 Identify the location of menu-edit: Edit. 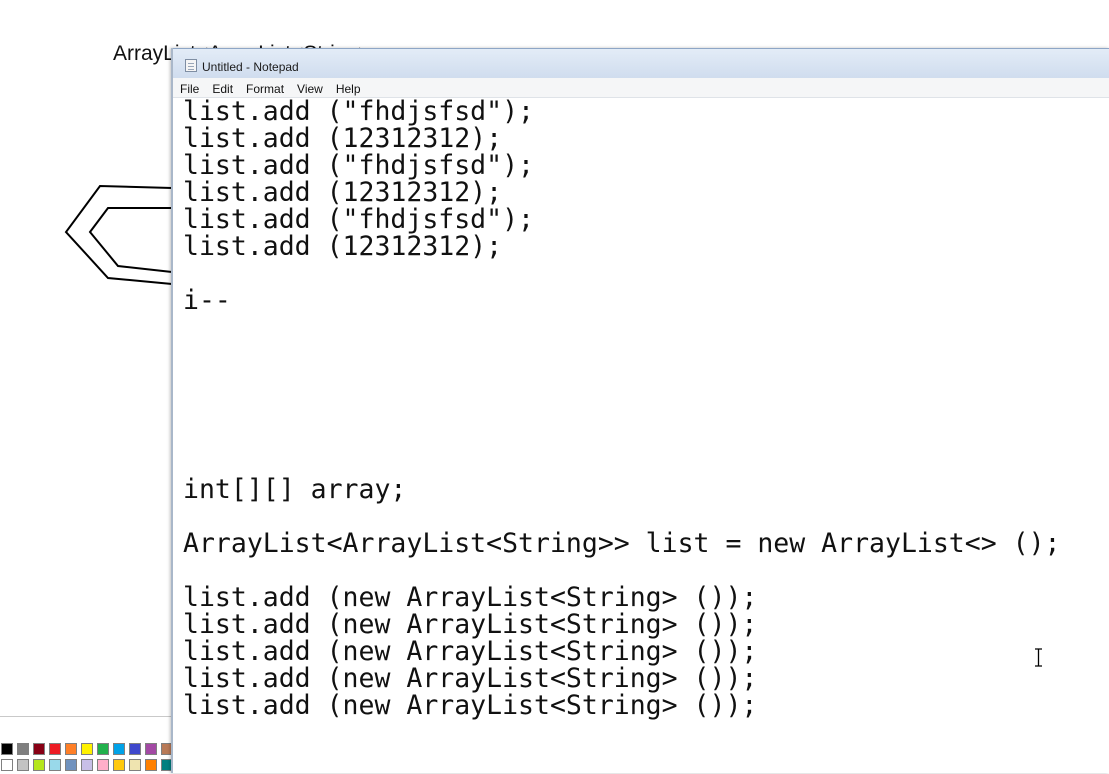
(222, 89).